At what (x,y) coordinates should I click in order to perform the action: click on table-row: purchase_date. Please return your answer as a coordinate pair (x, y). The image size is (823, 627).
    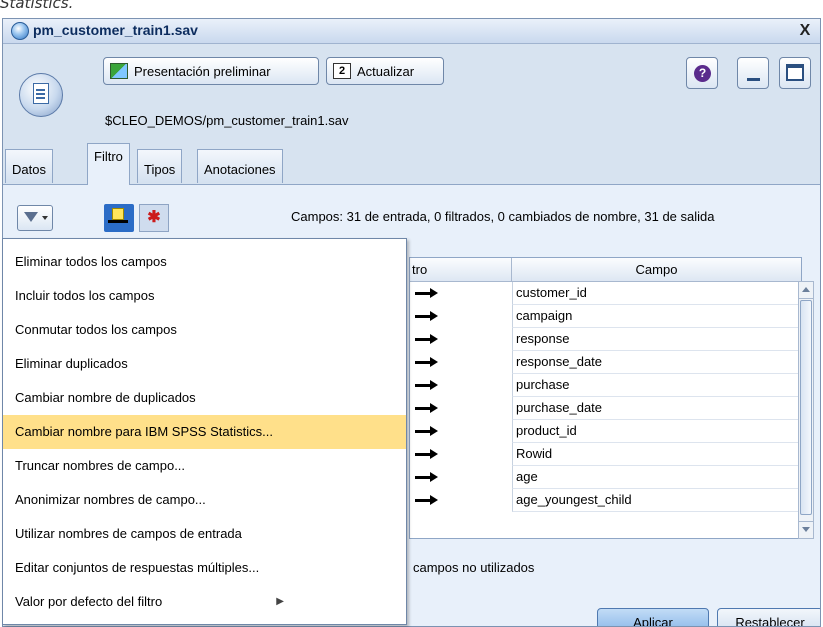
    Looking at the image, I should click on (605, 408).